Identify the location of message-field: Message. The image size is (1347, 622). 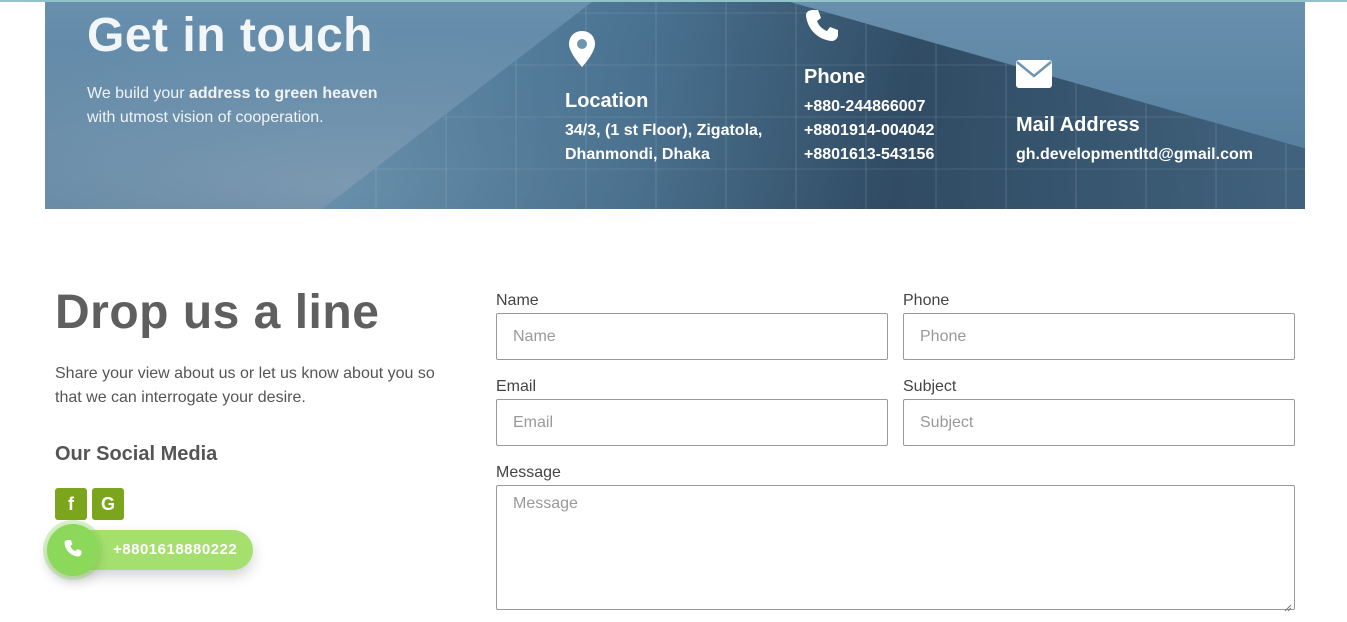
(895, 548).